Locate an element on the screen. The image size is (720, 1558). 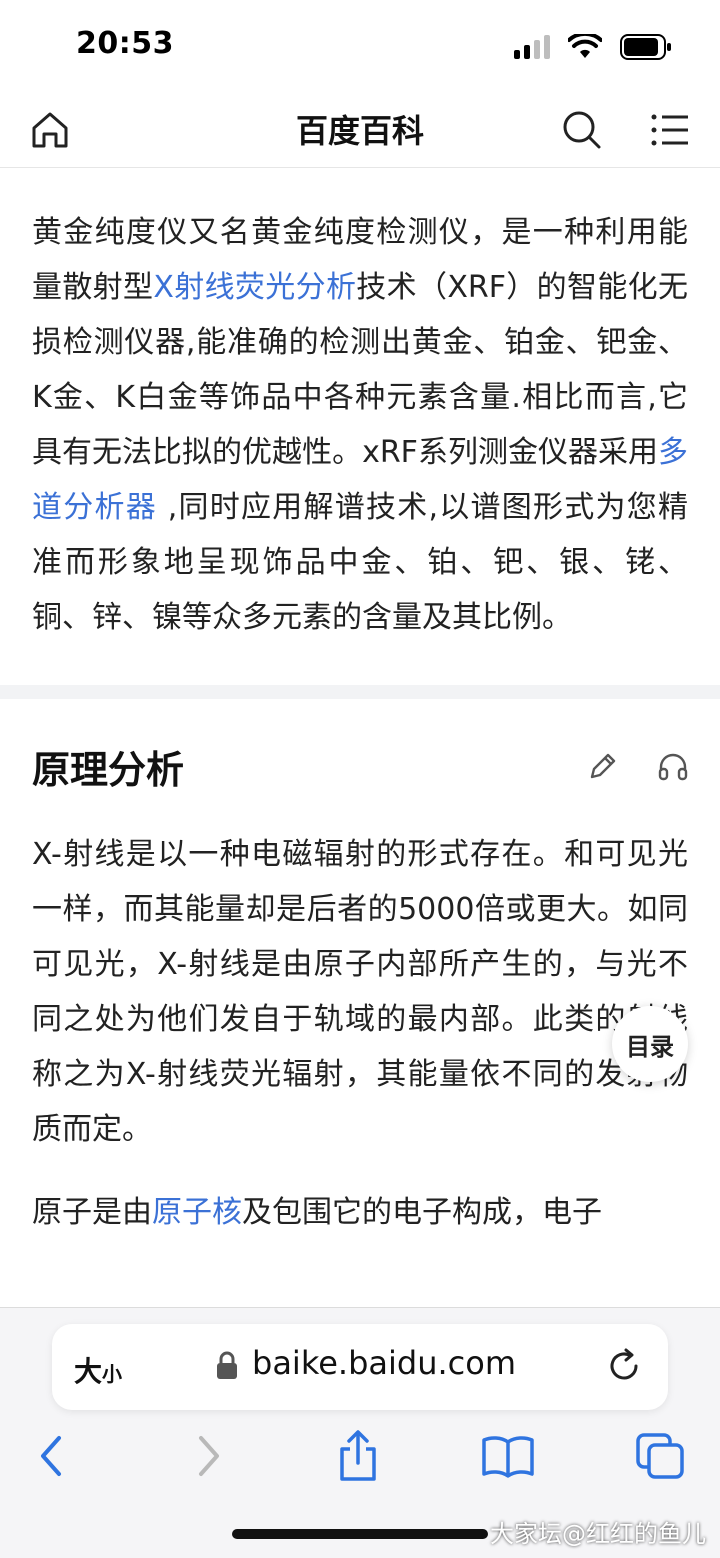
status-time: 20:53 is located at coordinates (125, 43).